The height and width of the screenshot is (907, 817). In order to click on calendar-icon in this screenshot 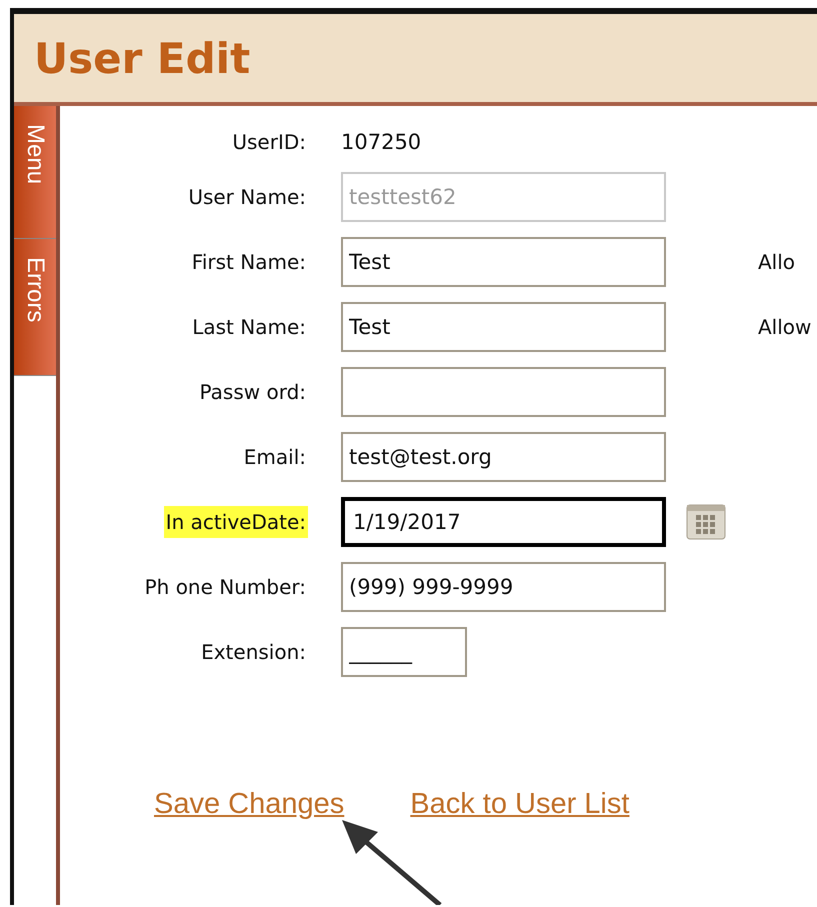, I will do `click(706, 522)`.